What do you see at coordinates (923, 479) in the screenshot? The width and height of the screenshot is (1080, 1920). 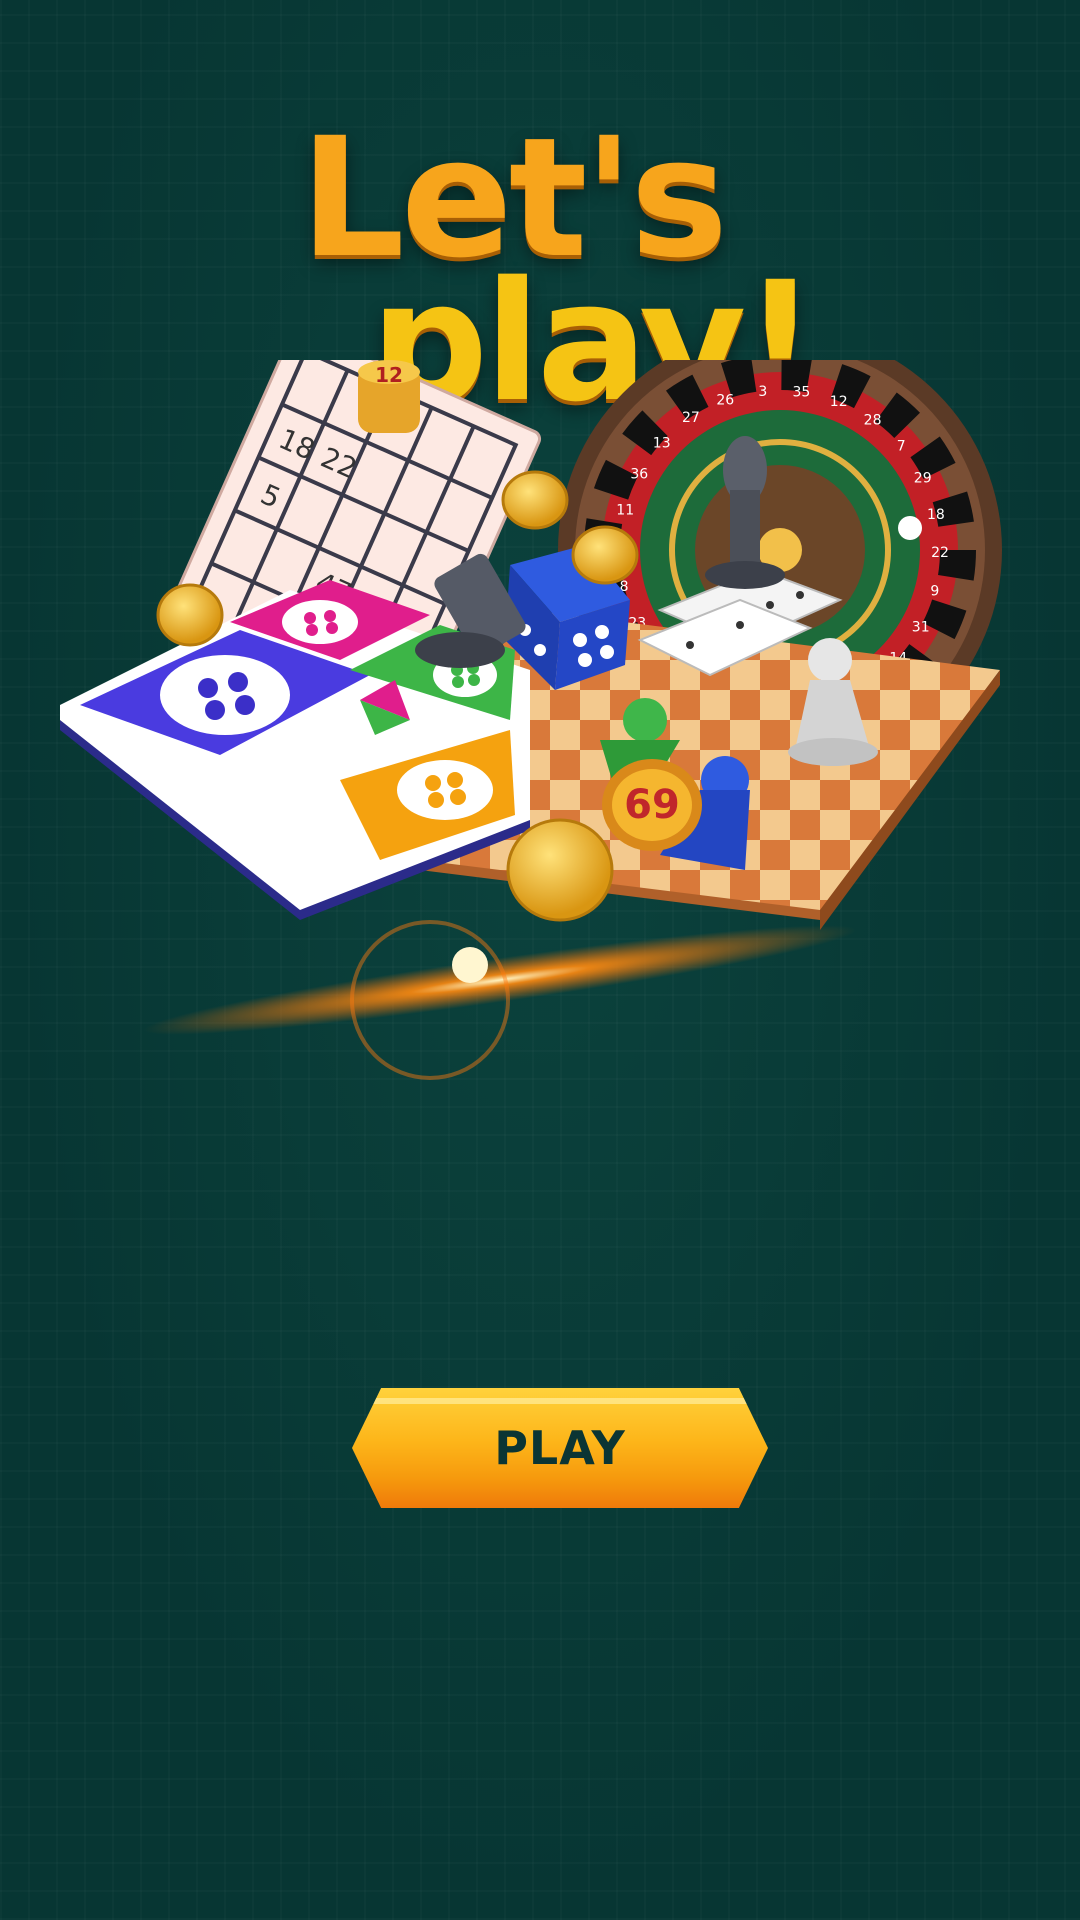 I see `roulette-number: 29` at bounding box center [923, 479].